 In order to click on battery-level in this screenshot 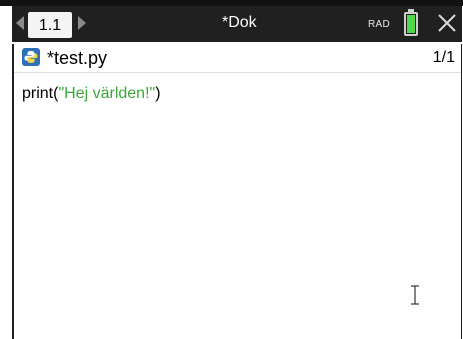, I will do `click(411, 24)`.